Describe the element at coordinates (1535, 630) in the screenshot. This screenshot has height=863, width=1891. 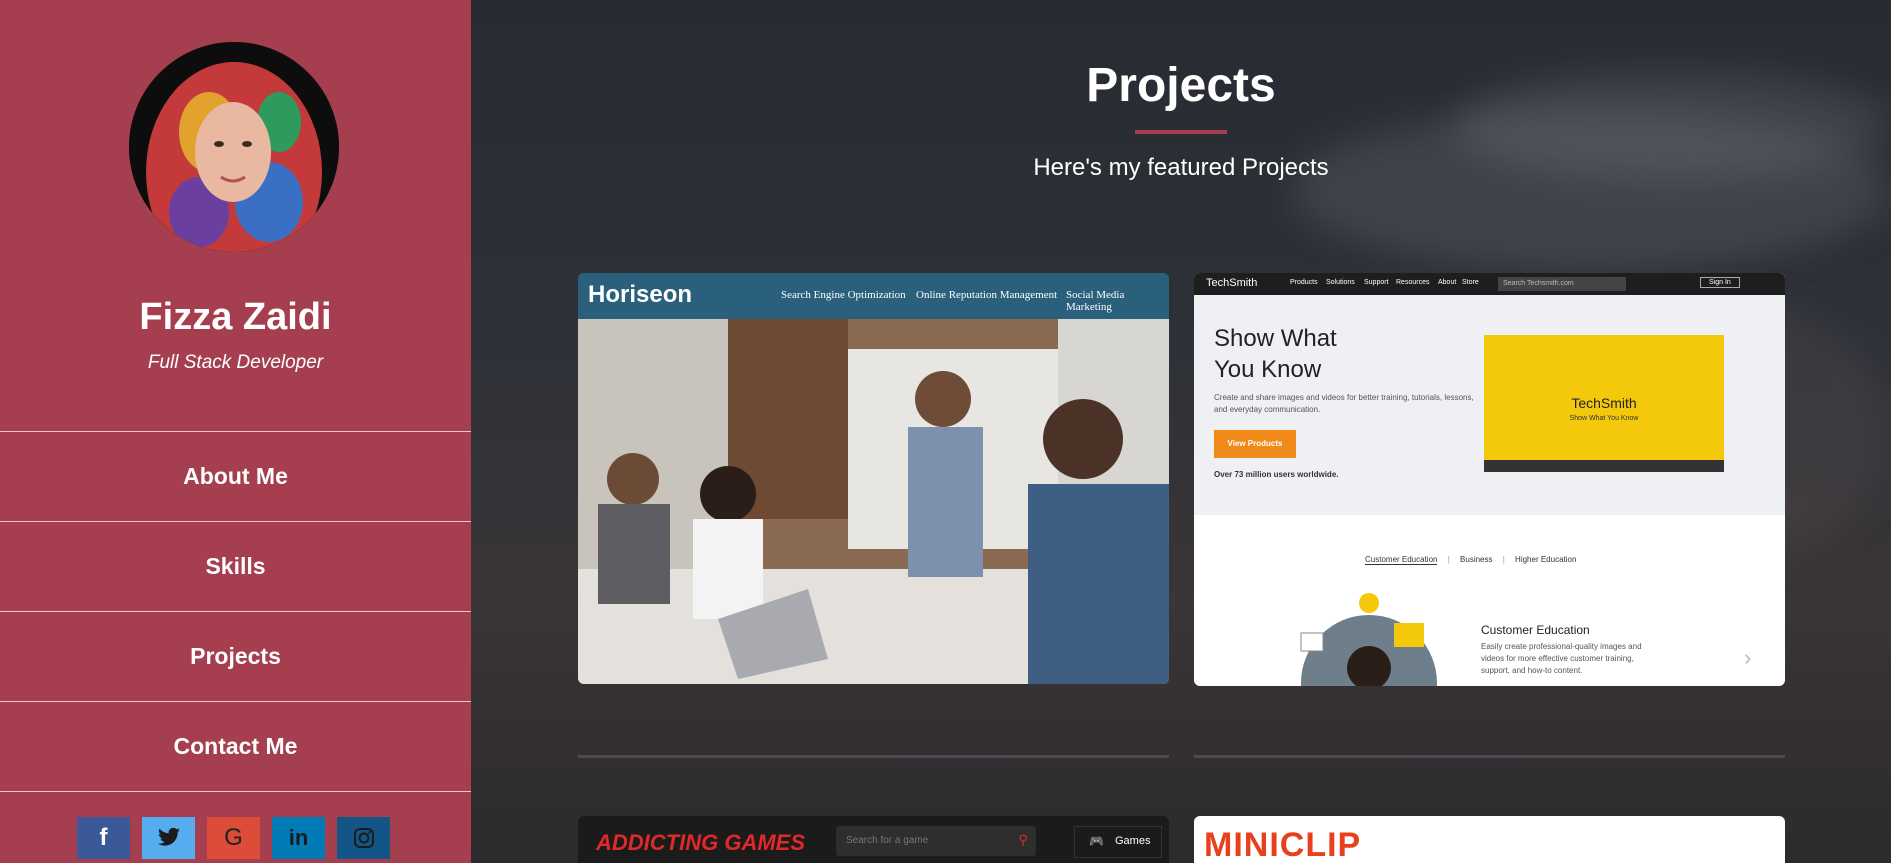
I see `feature-title: Customer Education` at that location.